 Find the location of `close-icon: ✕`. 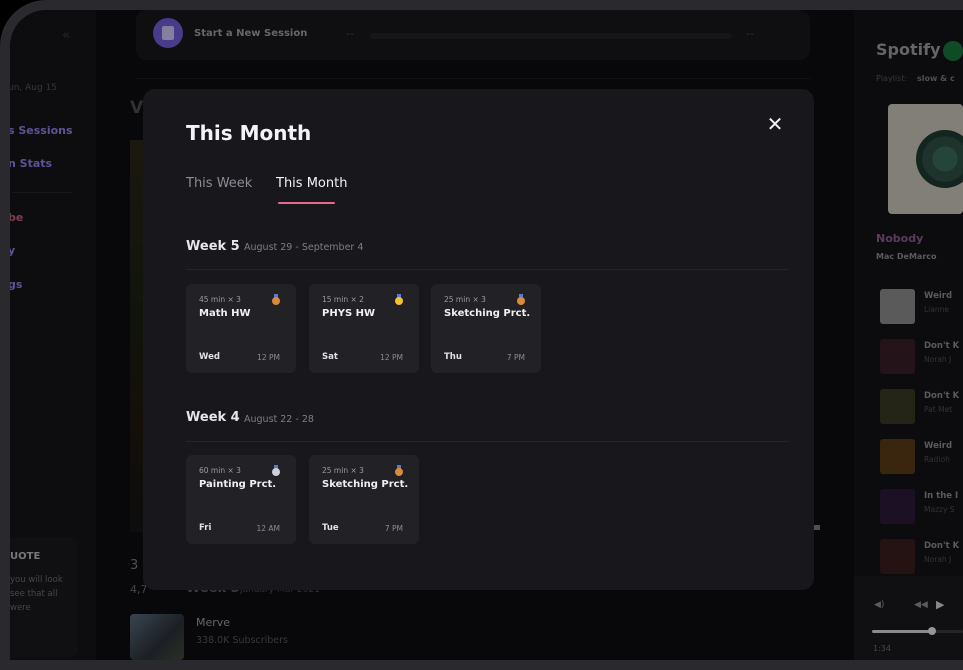

close-icon: ✕ is located at coordinates (775, 124).